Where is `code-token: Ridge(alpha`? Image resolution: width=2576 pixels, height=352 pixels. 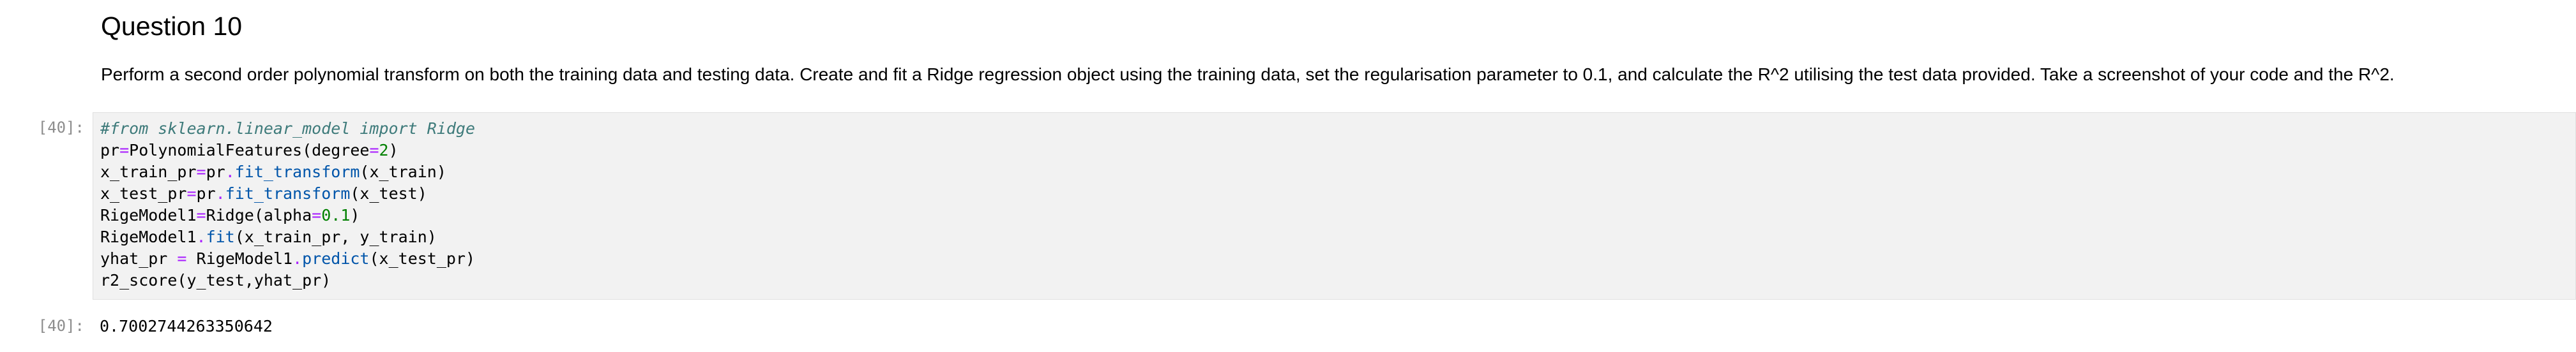 code-token: Ridge(alpha is located at coordinates (259, 215).